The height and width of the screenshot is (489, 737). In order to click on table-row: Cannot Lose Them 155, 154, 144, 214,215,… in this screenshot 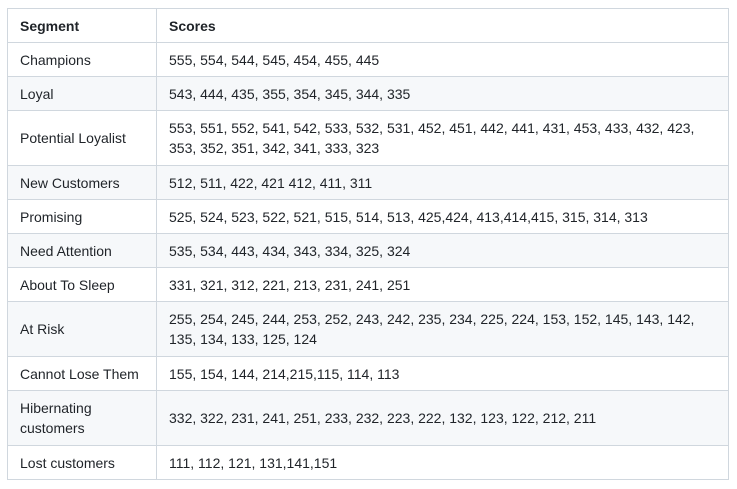, I will do `click(368, 373)`.